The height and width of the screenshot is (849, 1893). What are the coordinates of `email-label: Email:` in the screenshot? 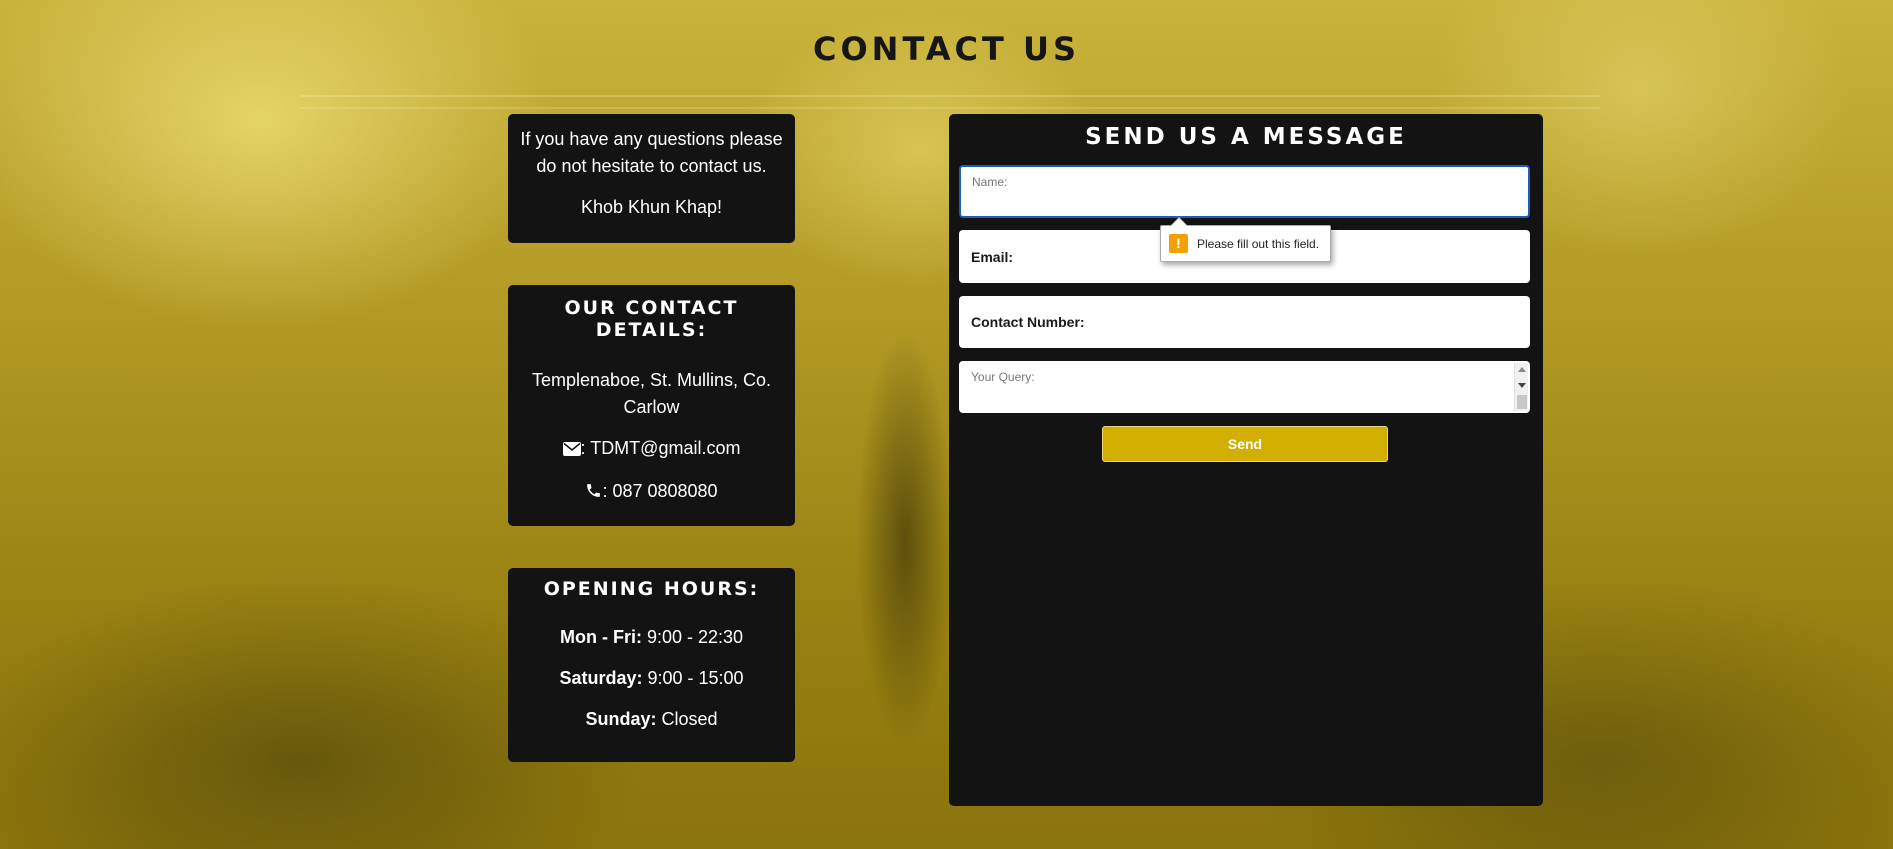 It's located at (992, 256).